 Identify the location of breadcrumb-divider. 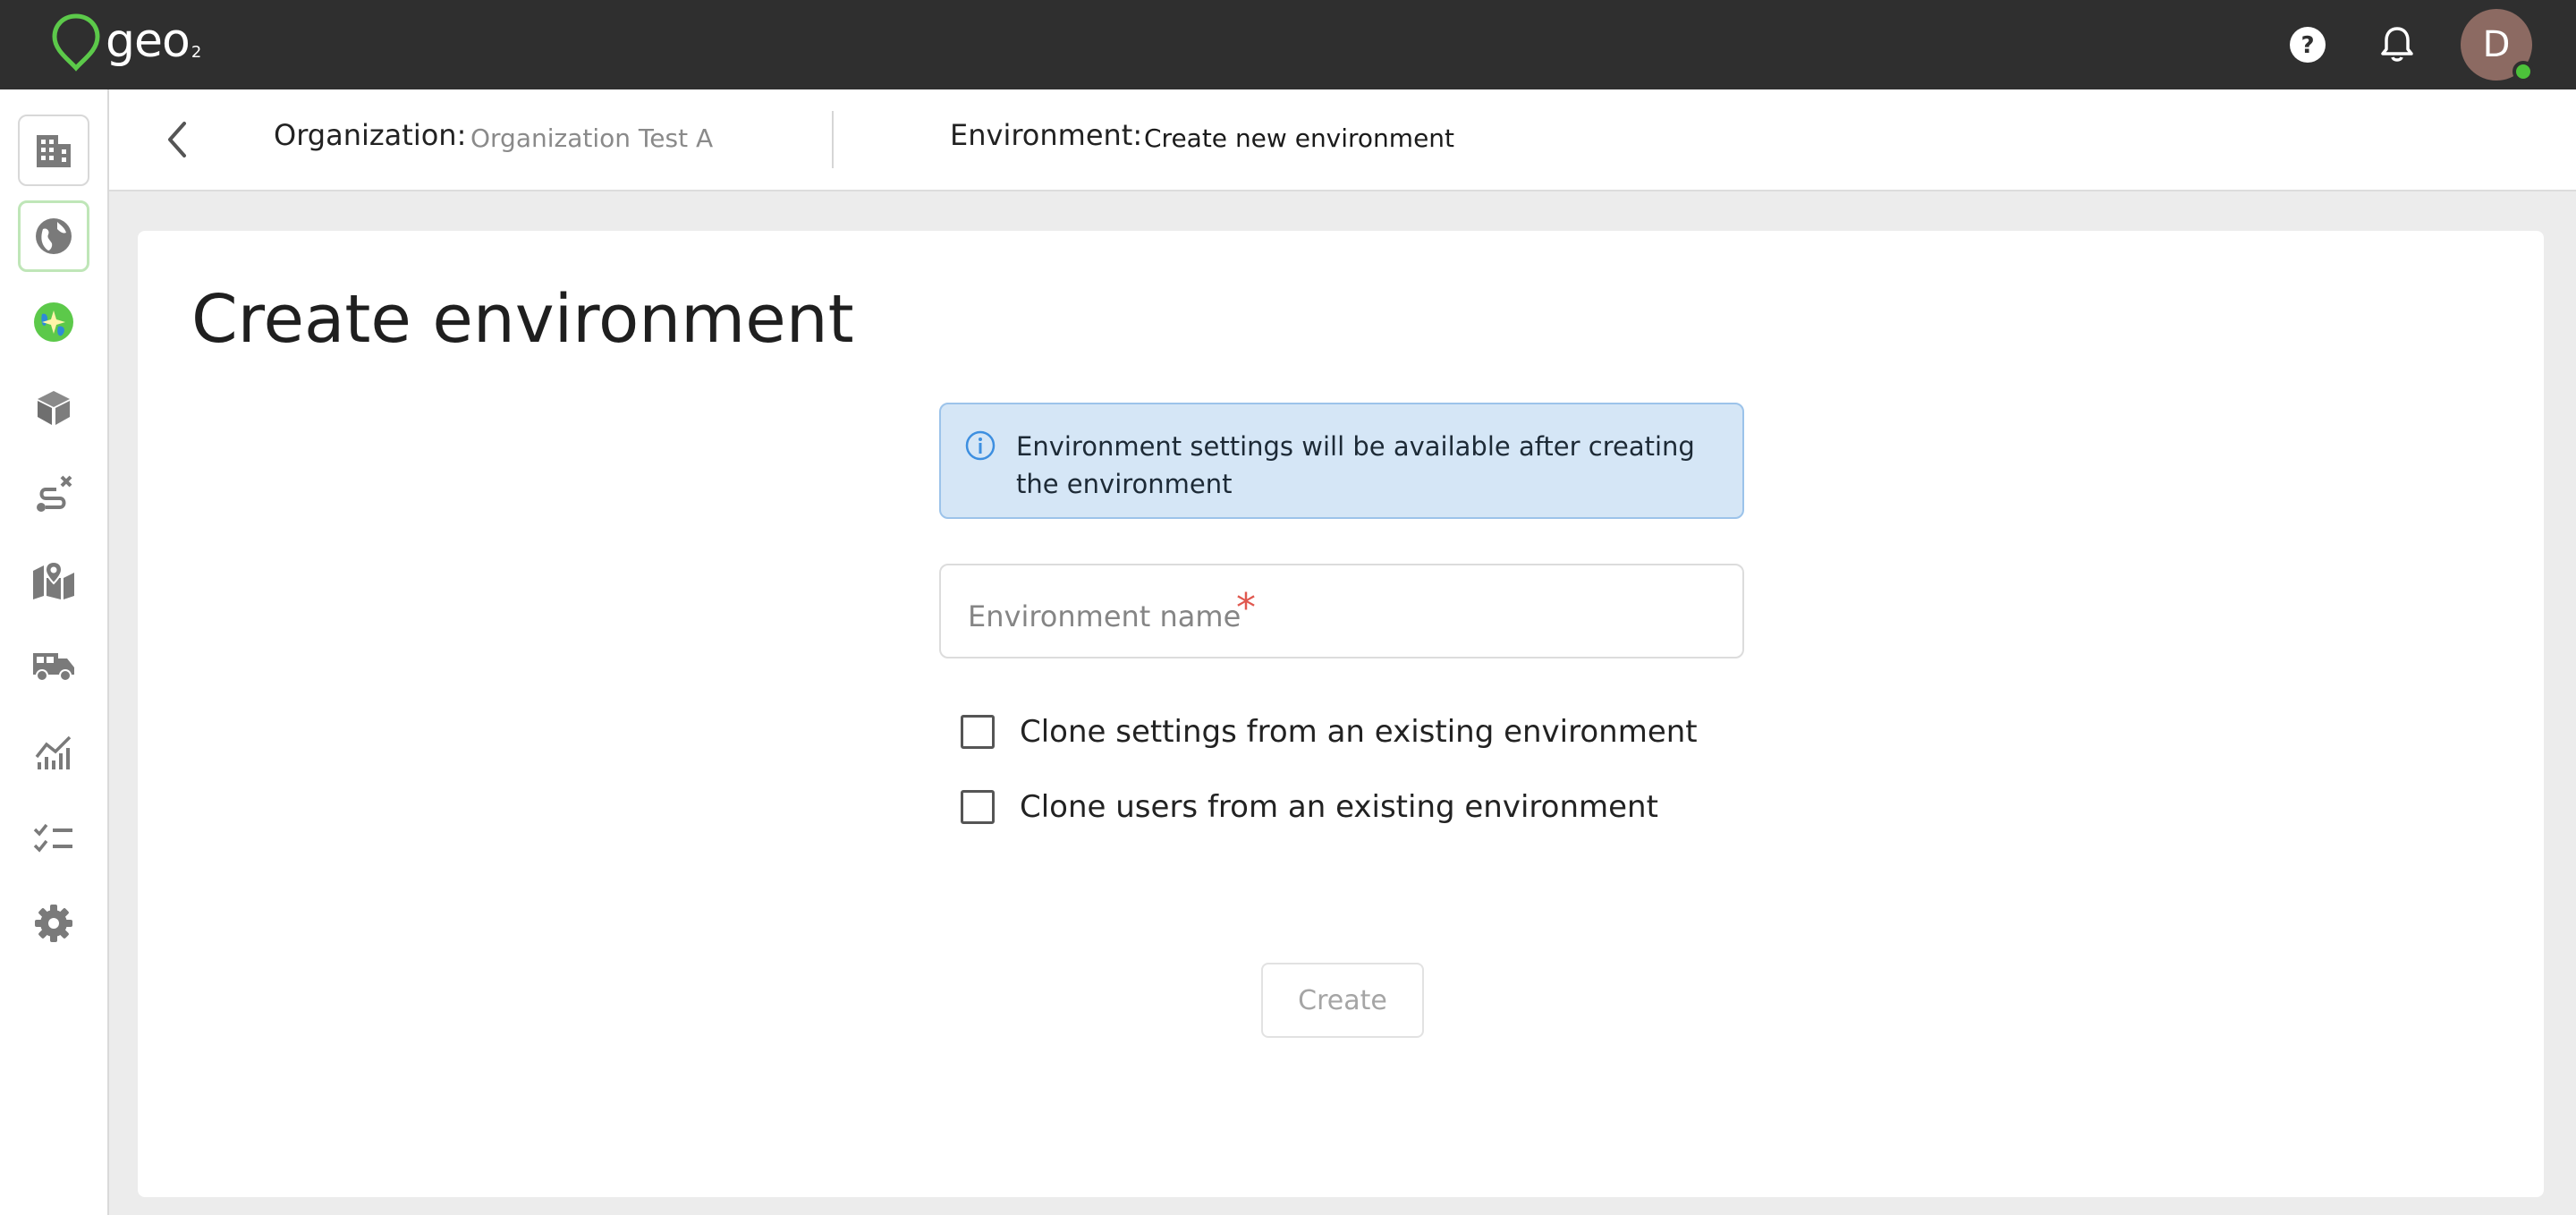
(833, 140).